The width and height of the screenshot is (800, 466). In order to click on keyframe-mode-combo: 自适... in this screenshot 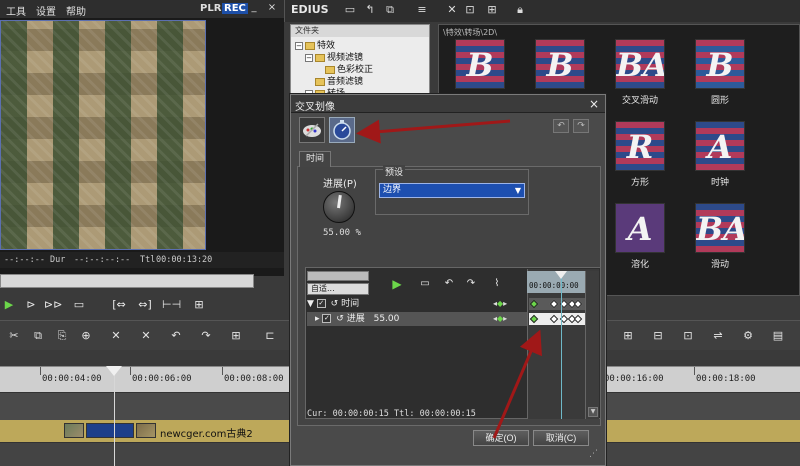, I will do `click(338, 289)`.